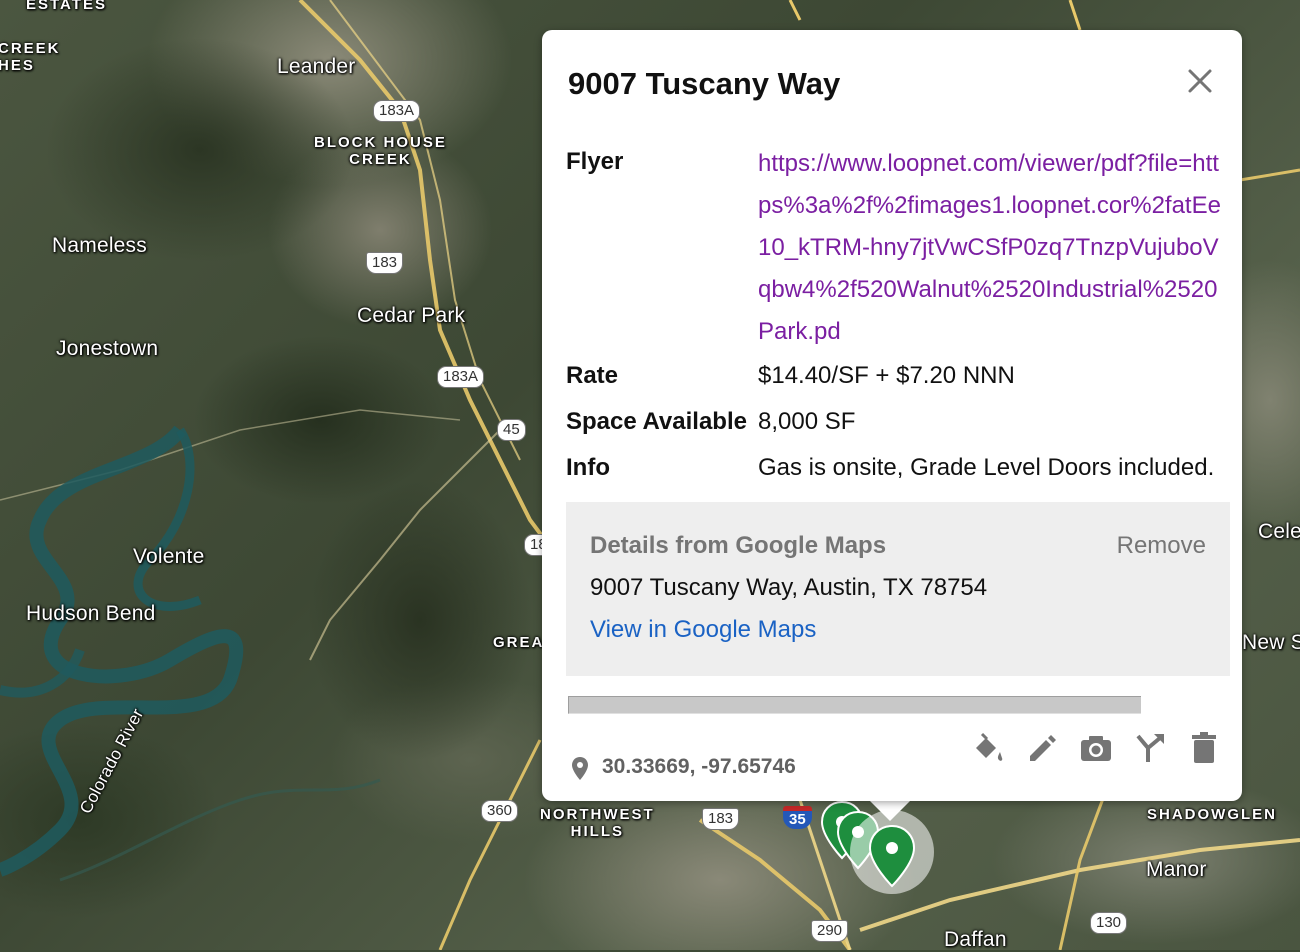 Image resolution: width=1300 pixels, height=952 pixels. I want to click on place-jonestown: Jonestown, so click(107, 348).